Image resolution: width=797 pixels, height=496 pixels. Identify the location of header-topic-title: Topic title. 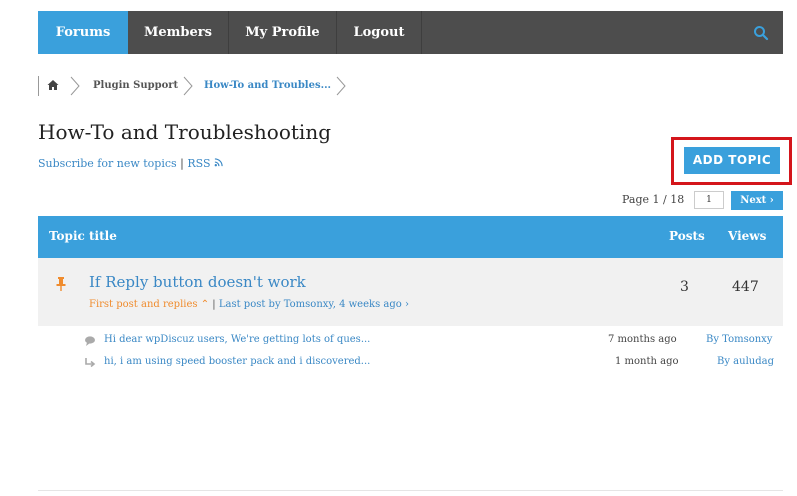
(83, 236).